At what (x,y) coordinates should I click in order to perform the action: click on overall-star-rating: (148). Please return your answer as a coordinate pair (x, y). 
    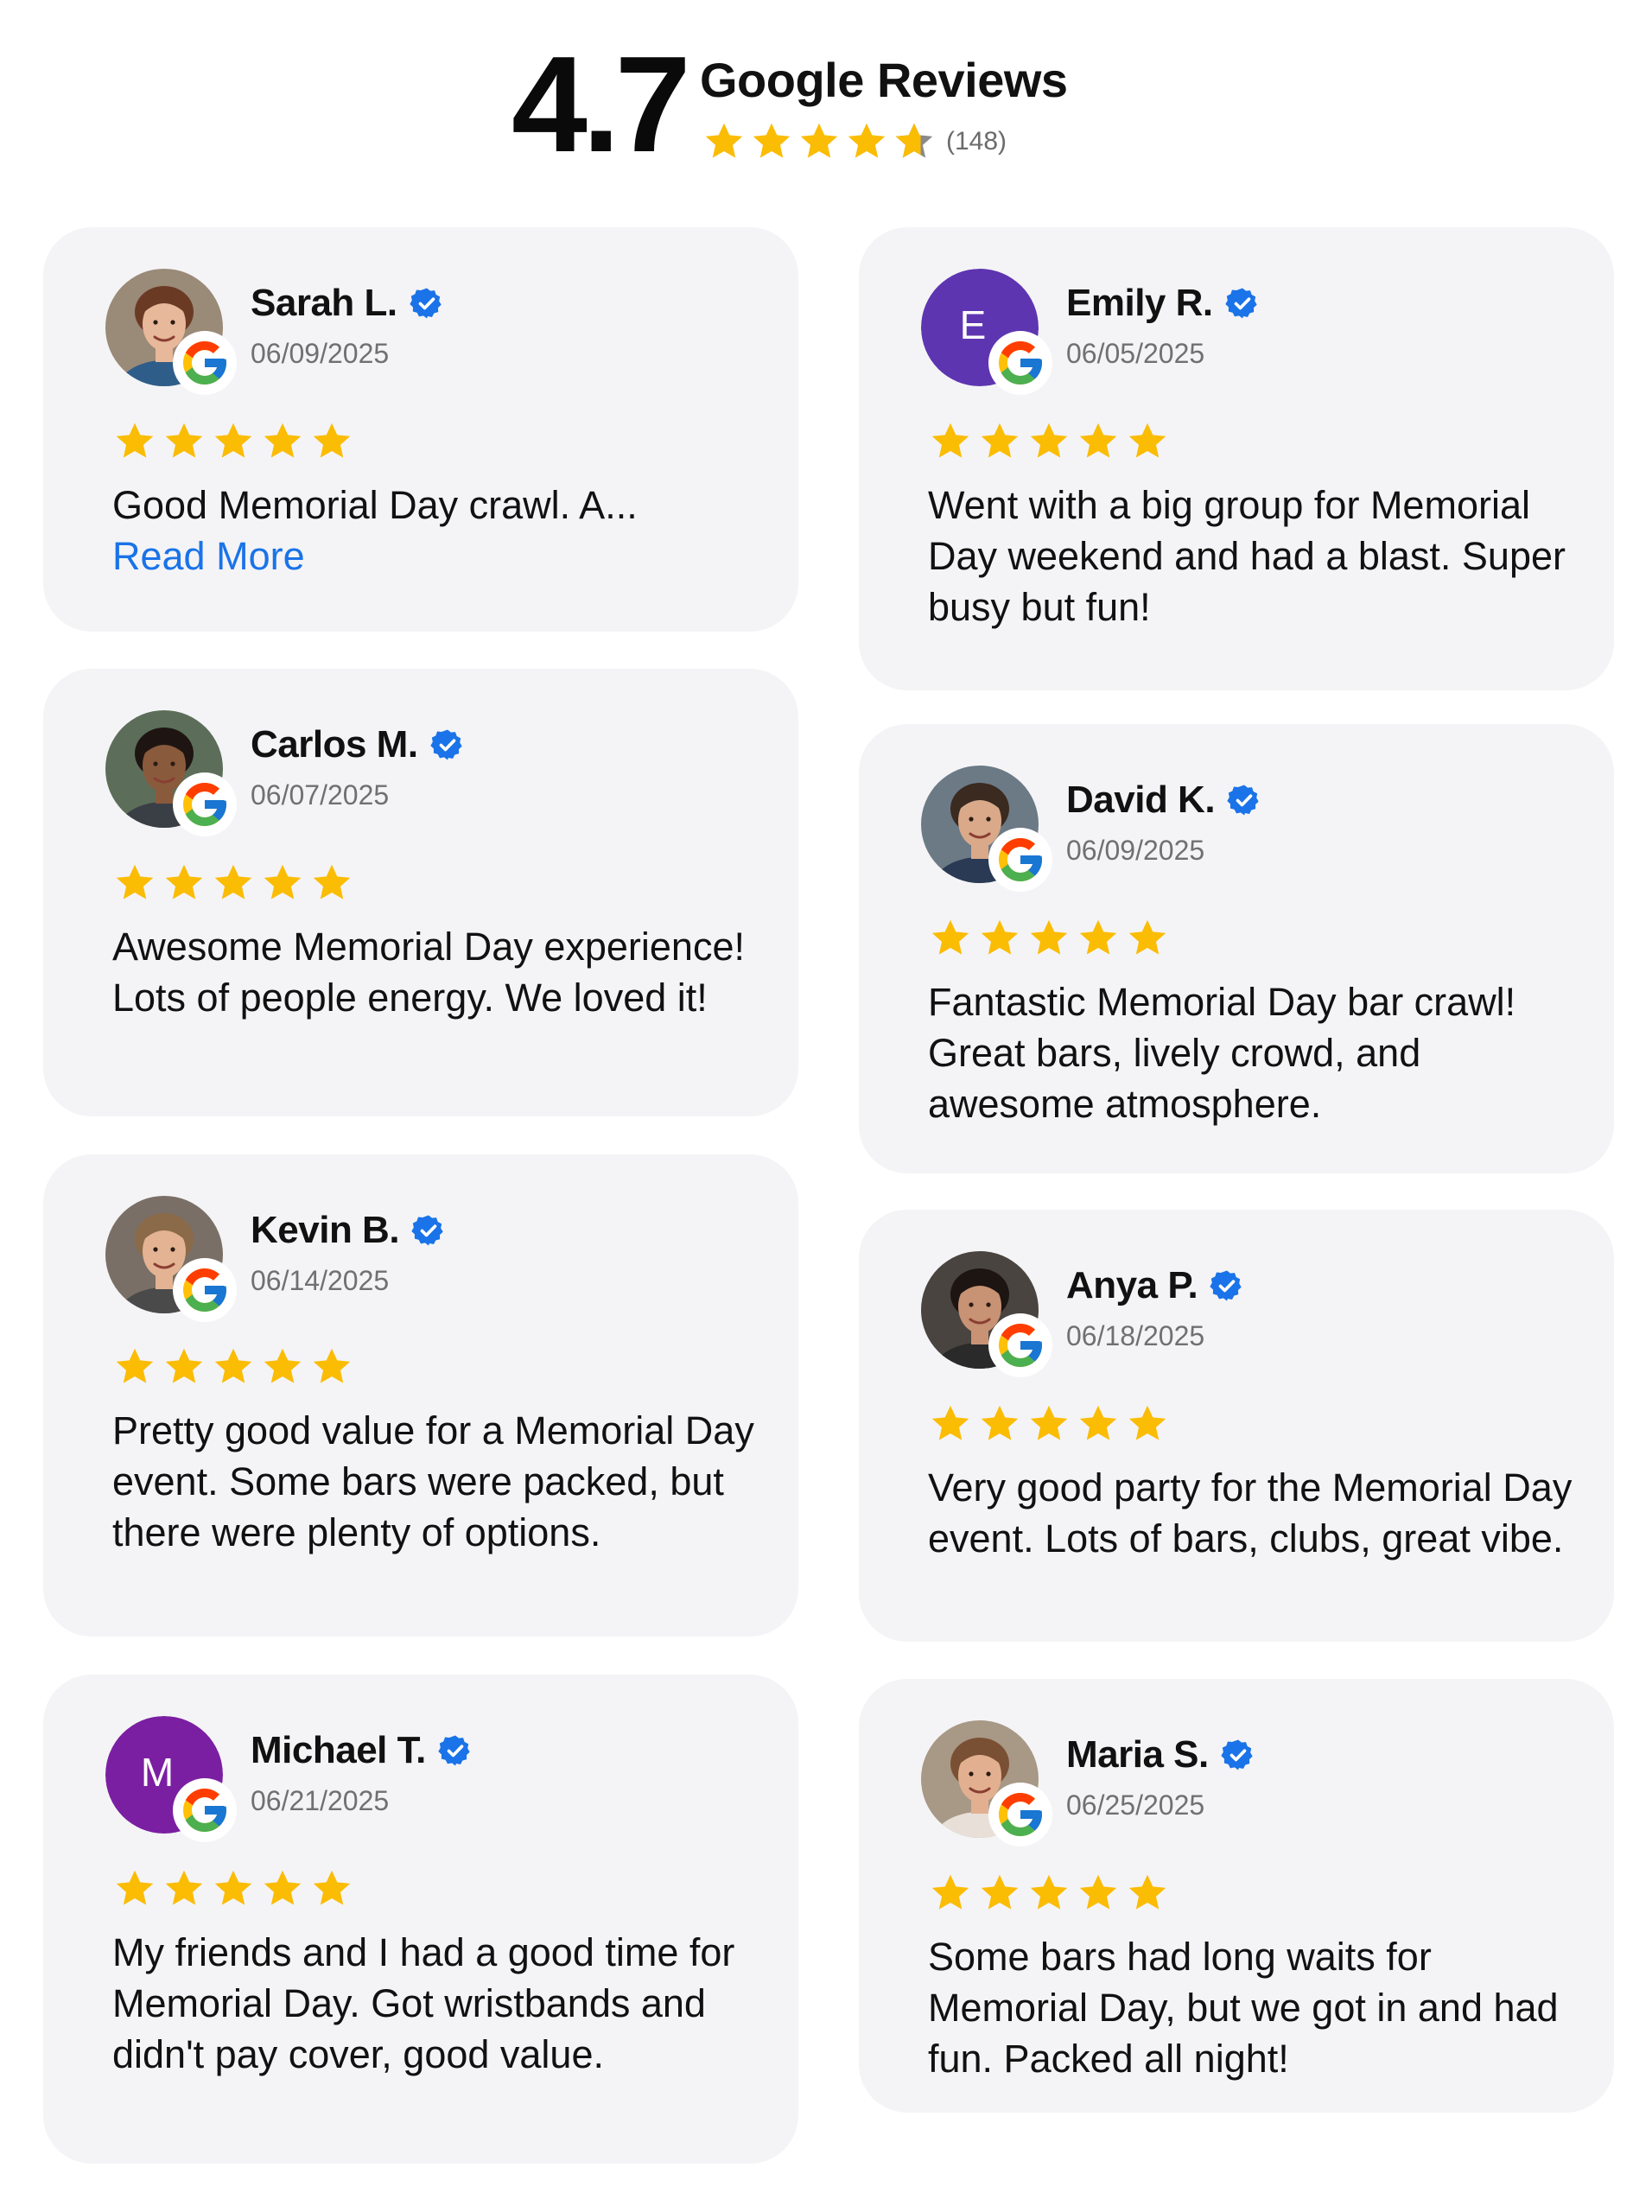
    Looking at the image, I should click on (855, 142).